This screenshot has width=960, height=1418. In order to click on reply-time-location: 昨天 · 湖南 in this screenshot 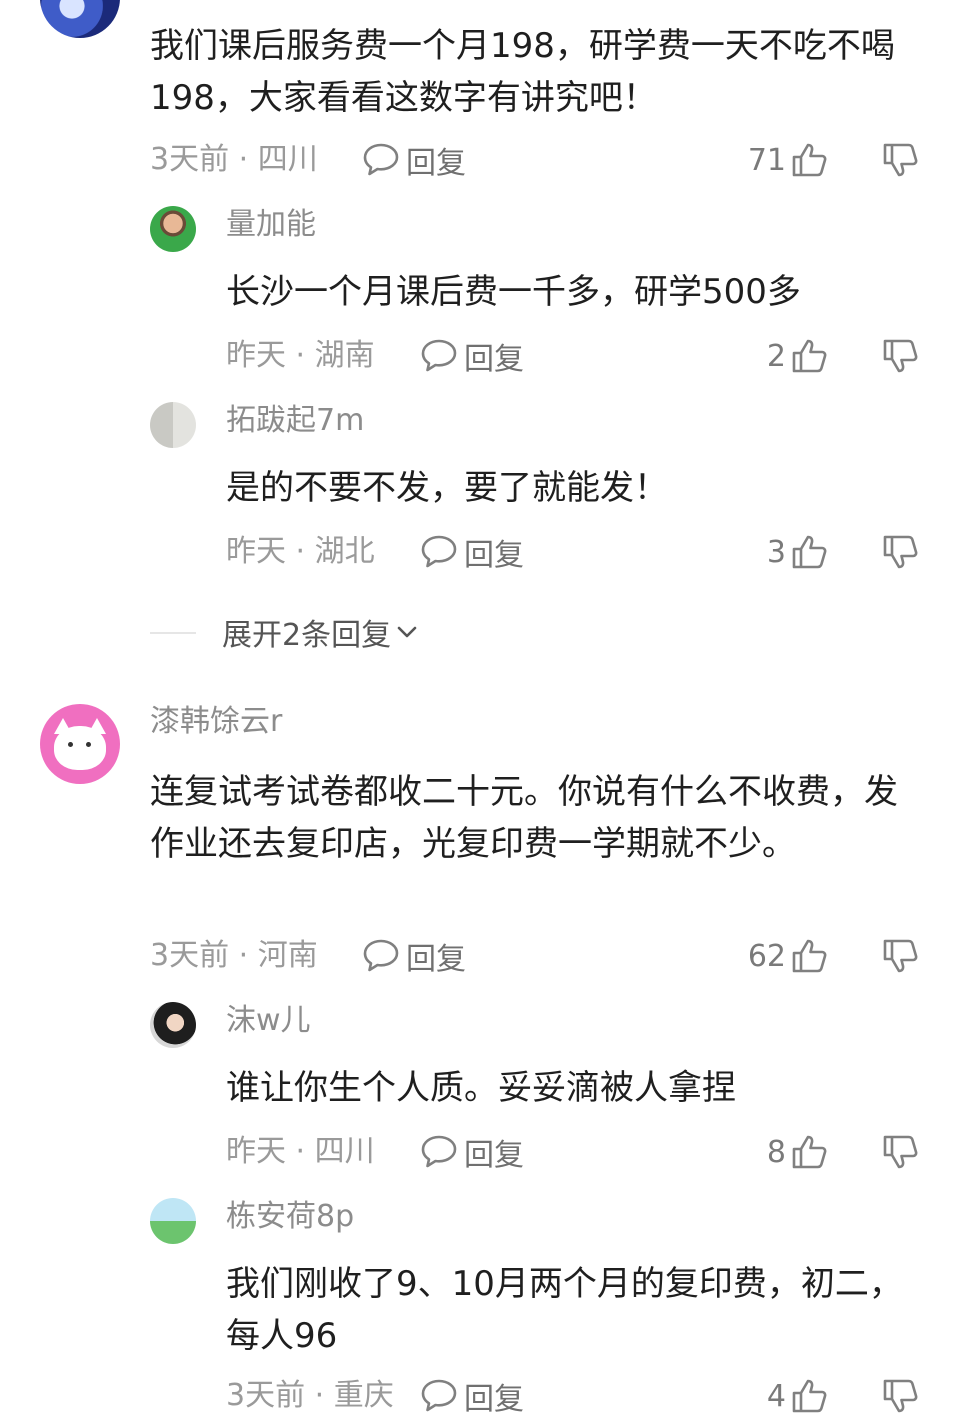, I will do `click(300, 355)`.